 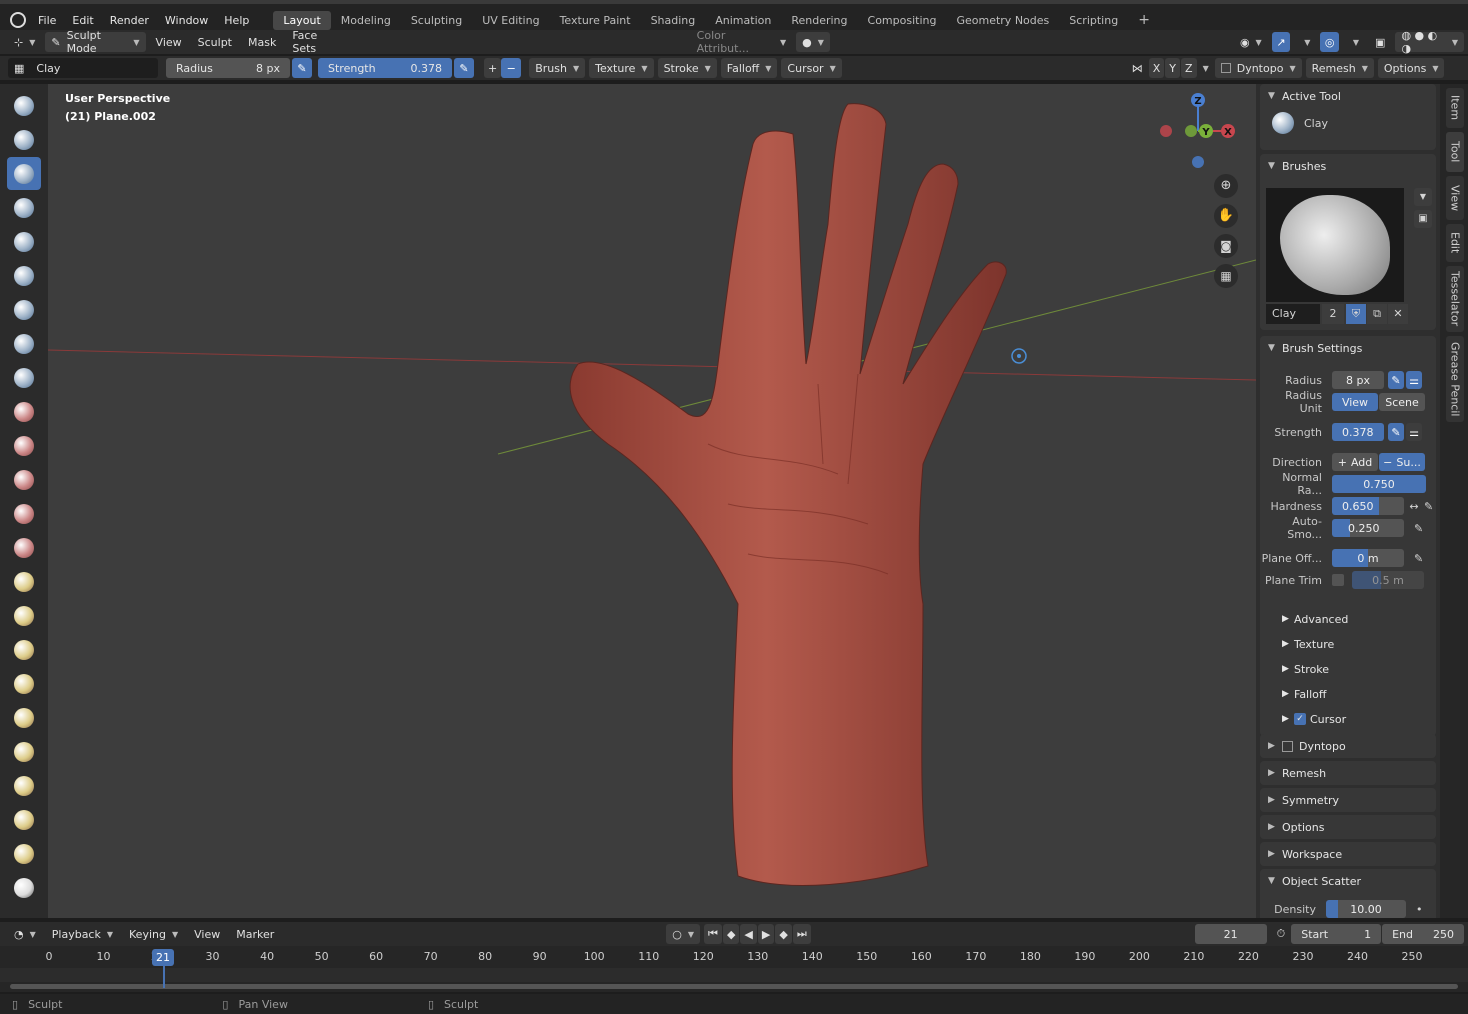 I want to click on subpanel-stroke: ▶ Stroke, so click(x=1305, y=669).